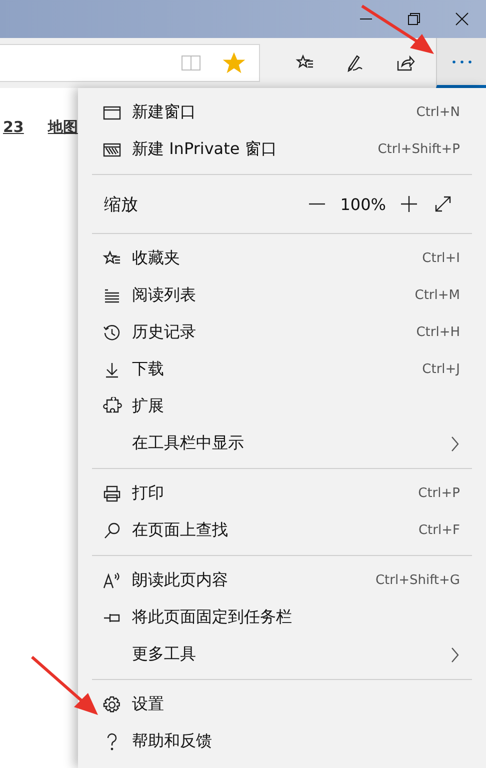 The width and height of the screenshot is (486, 768). What do you see at coordinates (282, 406) in the screenshot?
I see `menu-item: 扩展` at bounding box center [282, 406].